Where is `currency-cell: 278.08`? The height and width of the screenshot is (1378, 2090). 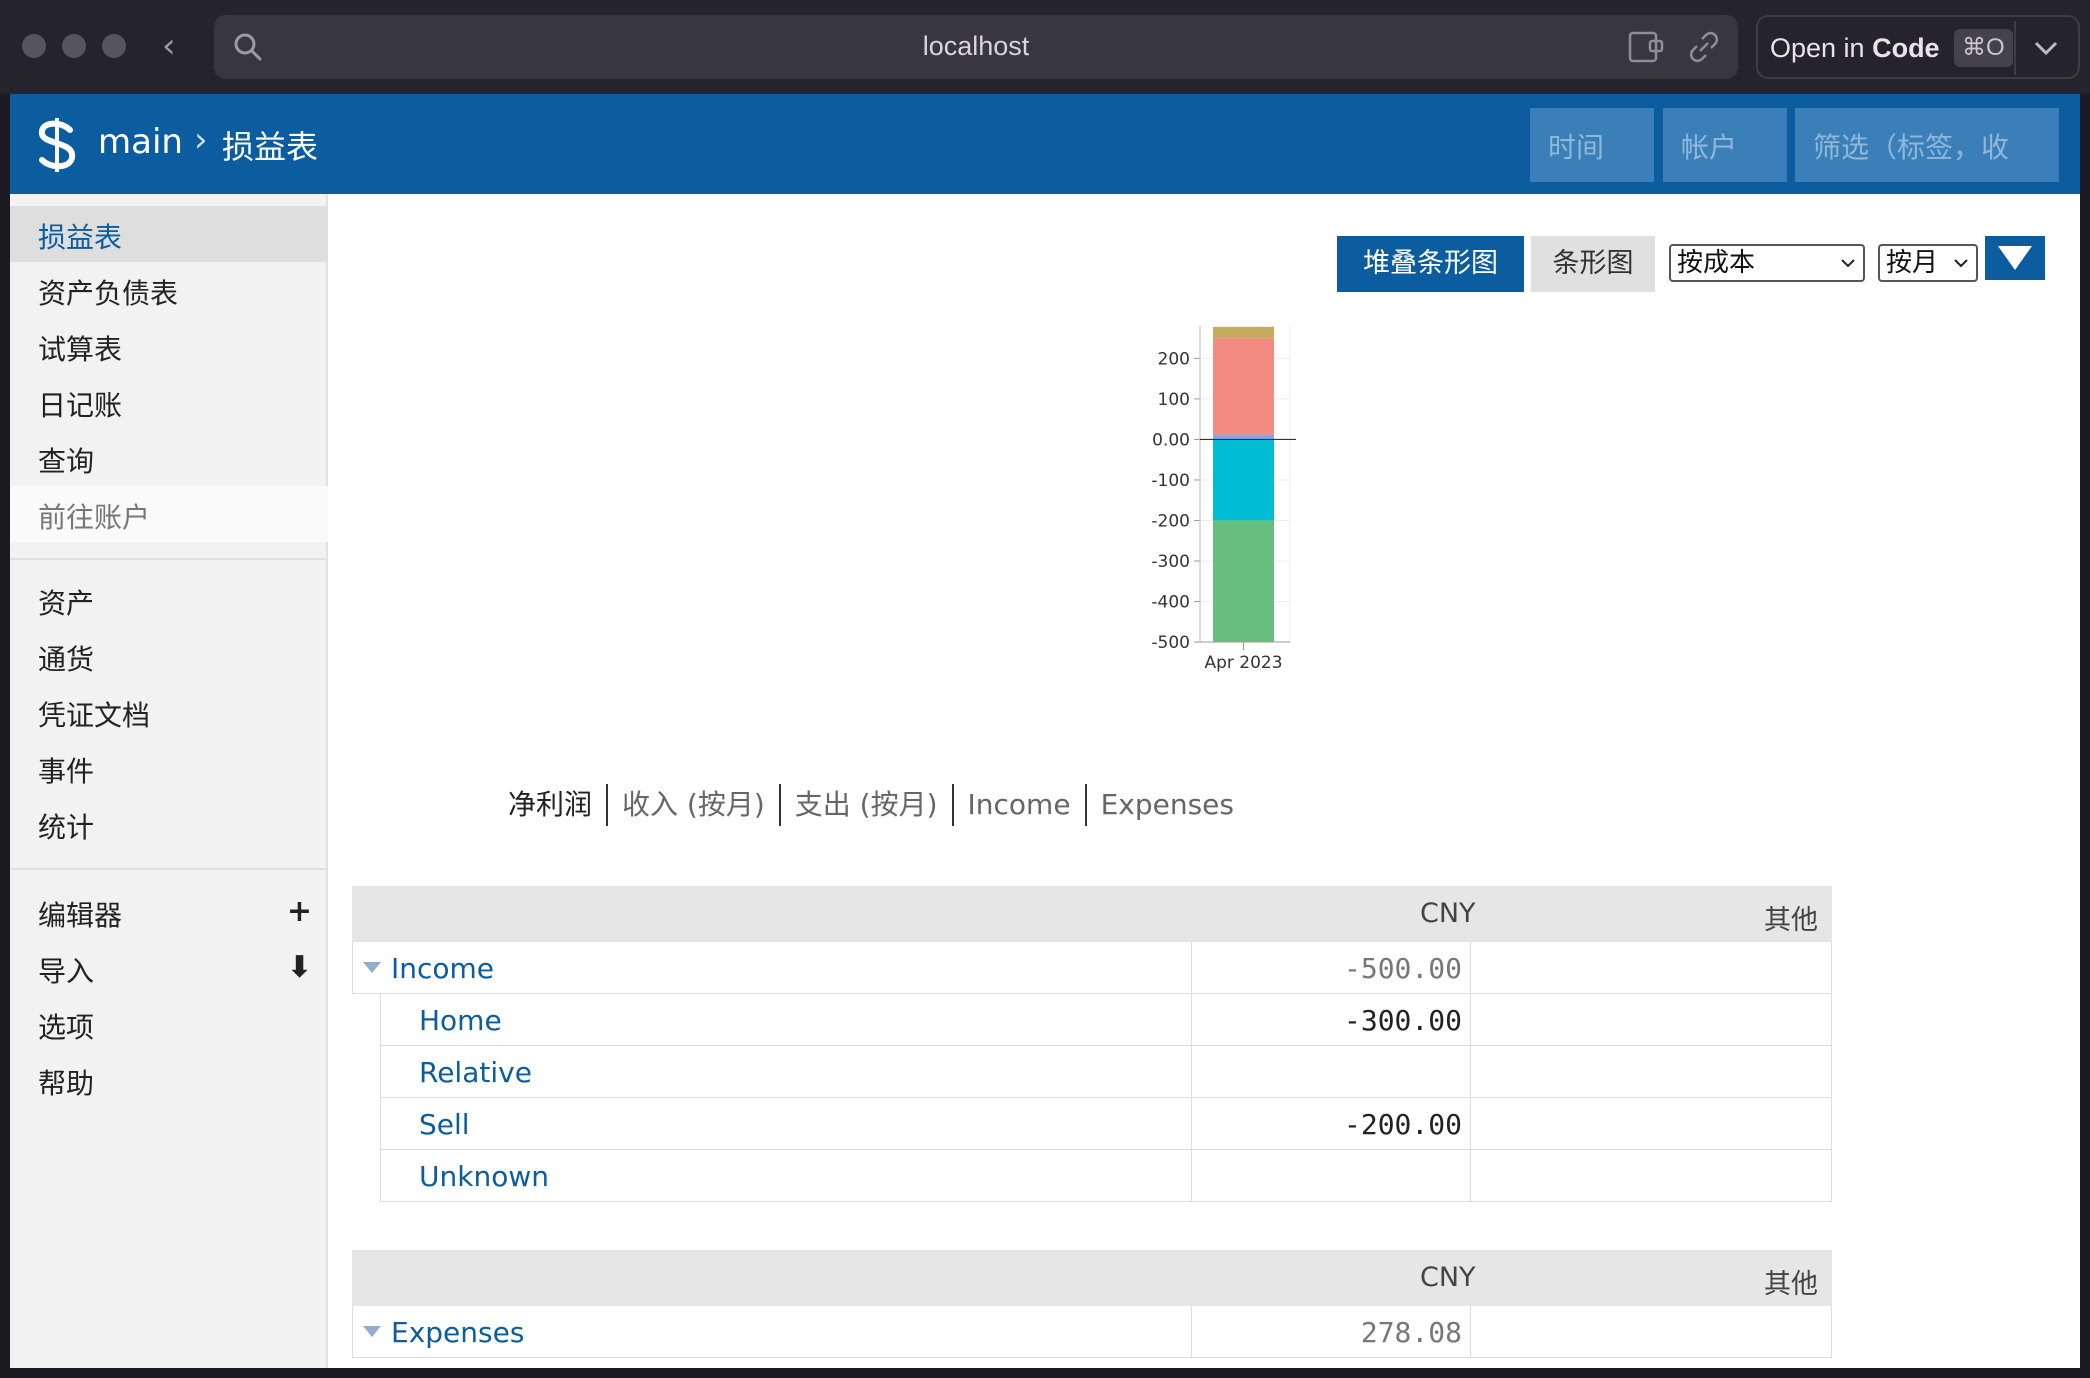 currency-cell: 278.08 is located at coordinates (1330, 1332).